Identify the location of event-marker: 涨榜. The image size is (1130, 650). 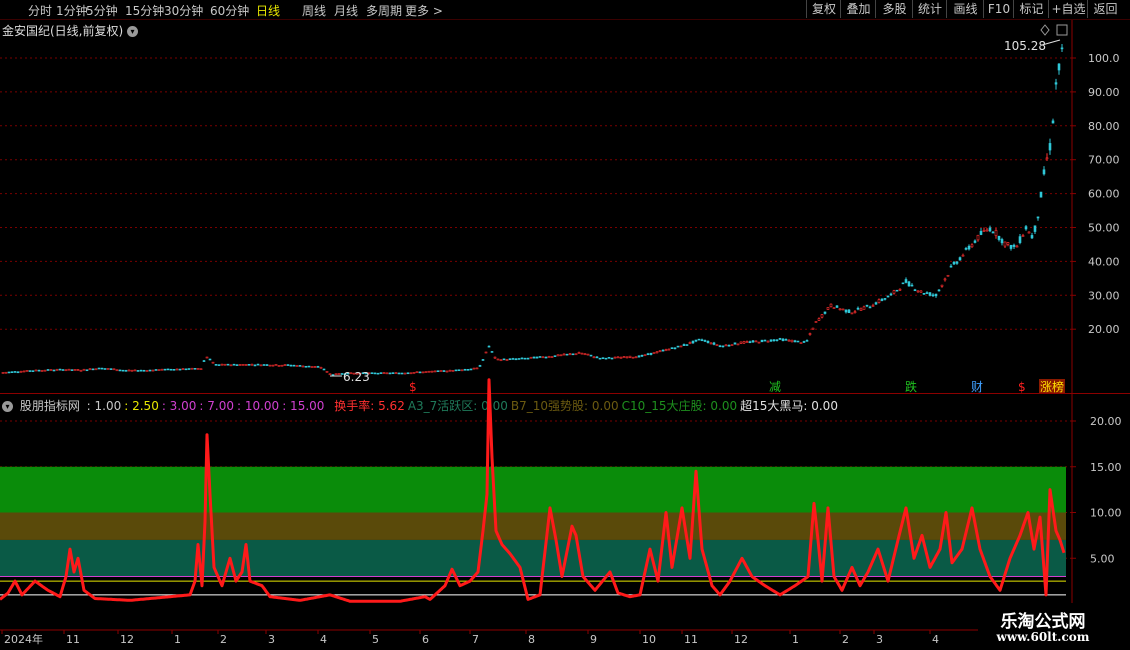
(1052, 386).